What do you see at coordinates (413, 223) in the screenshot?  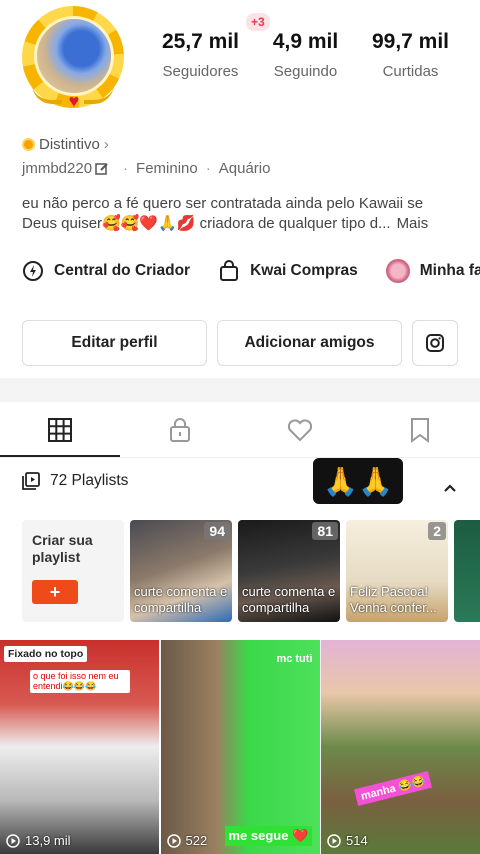 I see `bio-more-link: Mais` at bounding box center [413, 223].